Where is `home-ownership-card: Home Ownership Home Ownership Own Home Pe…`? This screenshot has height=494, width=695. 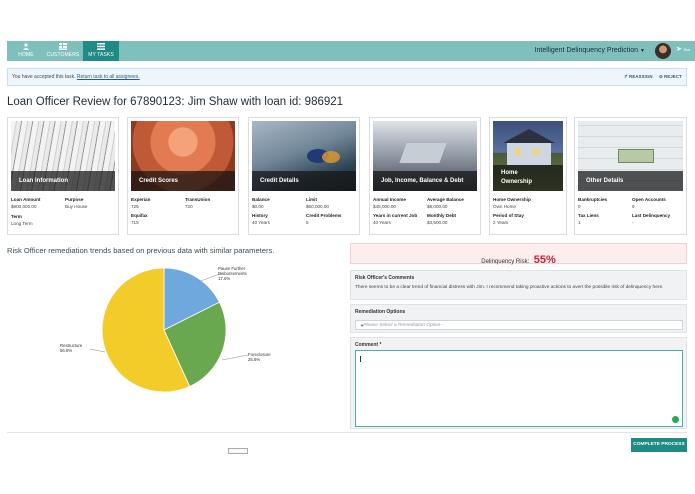 home-ownership-card: Home Ownership Home Ownership Own Home Pe… is located at coordinates (528, 176).